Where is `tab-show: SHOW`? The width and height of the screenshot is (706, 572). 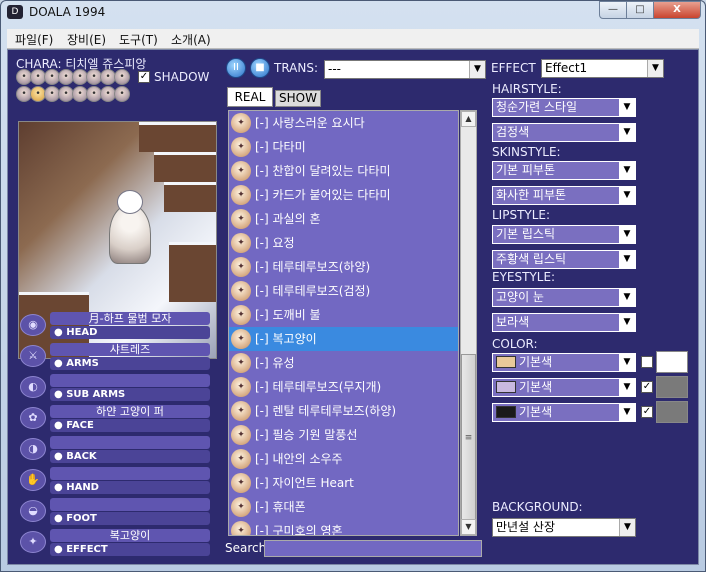
tab-show: SHOW is located at coordinates (298, 98).